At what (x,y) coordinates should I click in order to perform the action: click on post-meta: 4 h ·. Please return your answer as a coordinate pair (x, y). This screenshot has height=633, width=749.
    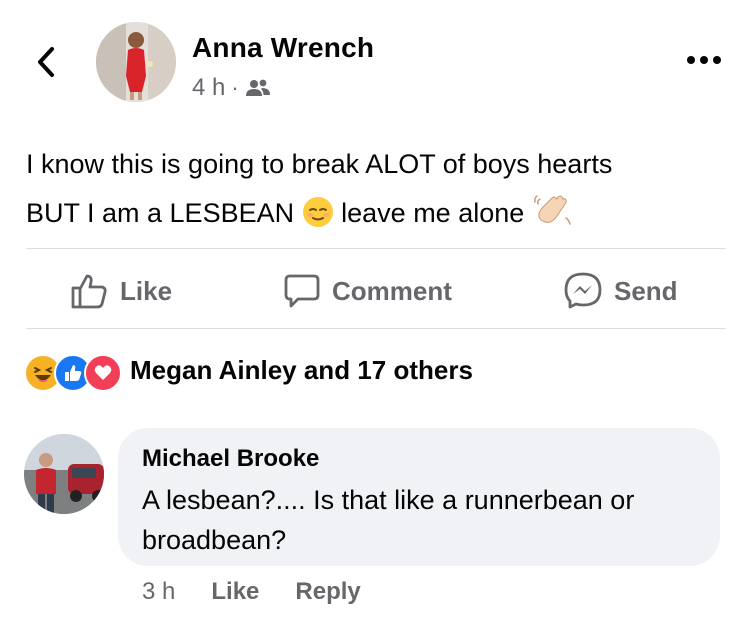
    Looking at the image, I should click on (231, 88).